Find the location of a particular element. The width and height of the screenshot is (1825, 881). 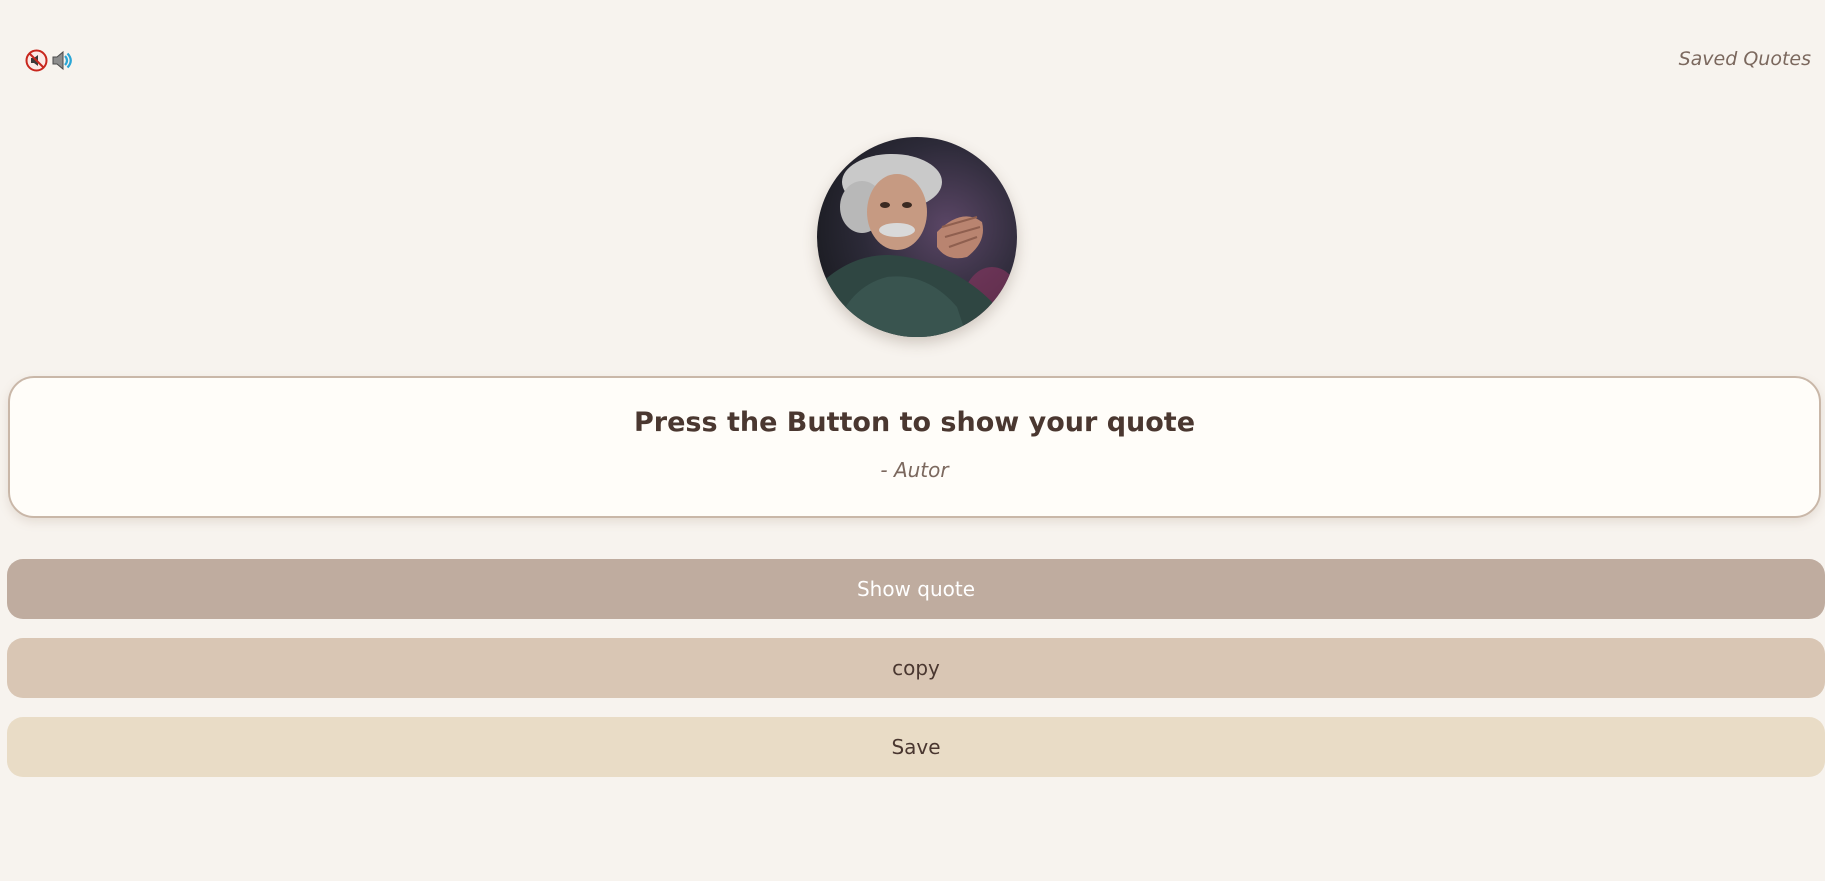

unmute-button is located at coordinates (61, 60).